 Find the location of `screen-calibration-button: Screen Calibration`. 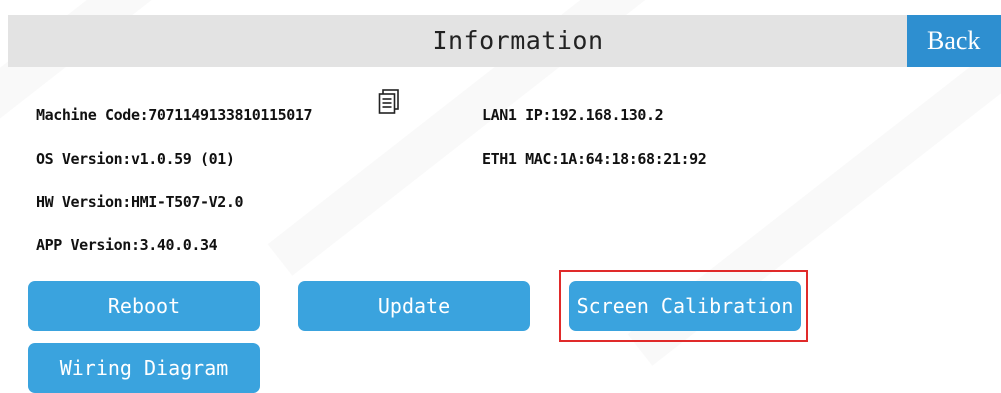

screen-calibration-button: Screen Calibration is located at coordinates (685, 306).